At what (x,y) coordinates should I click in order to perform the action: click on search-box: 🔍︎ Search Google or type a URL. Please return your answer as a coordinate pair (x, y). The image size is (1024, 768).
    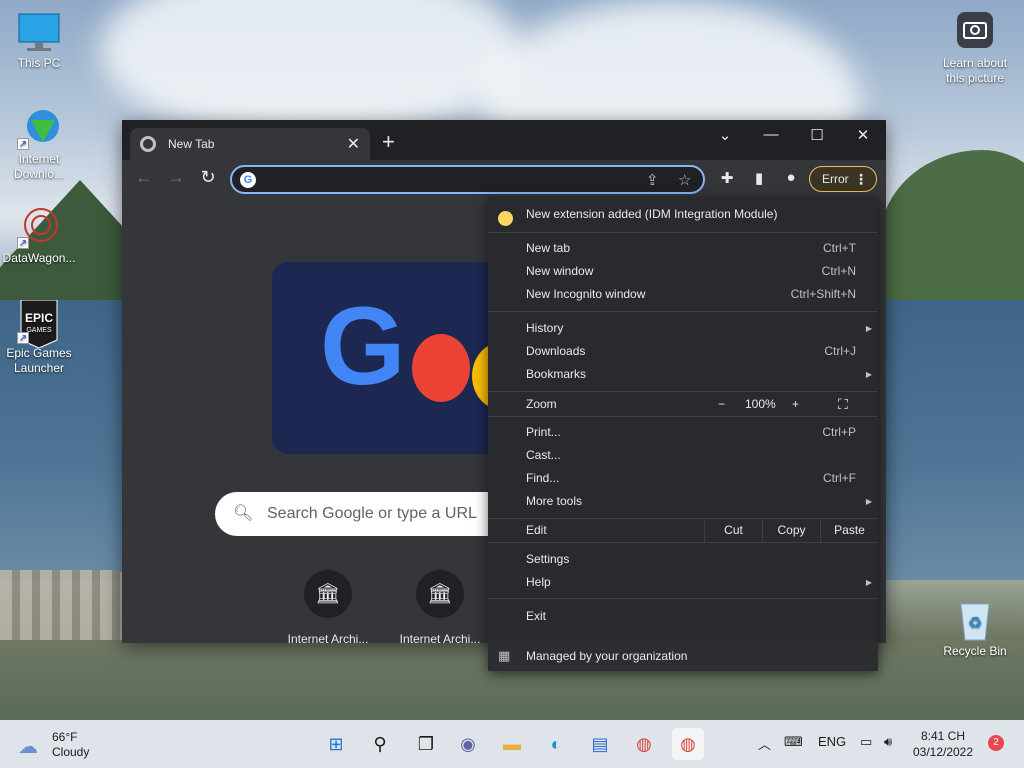
    Looking at the image, I should click on (365, 514).